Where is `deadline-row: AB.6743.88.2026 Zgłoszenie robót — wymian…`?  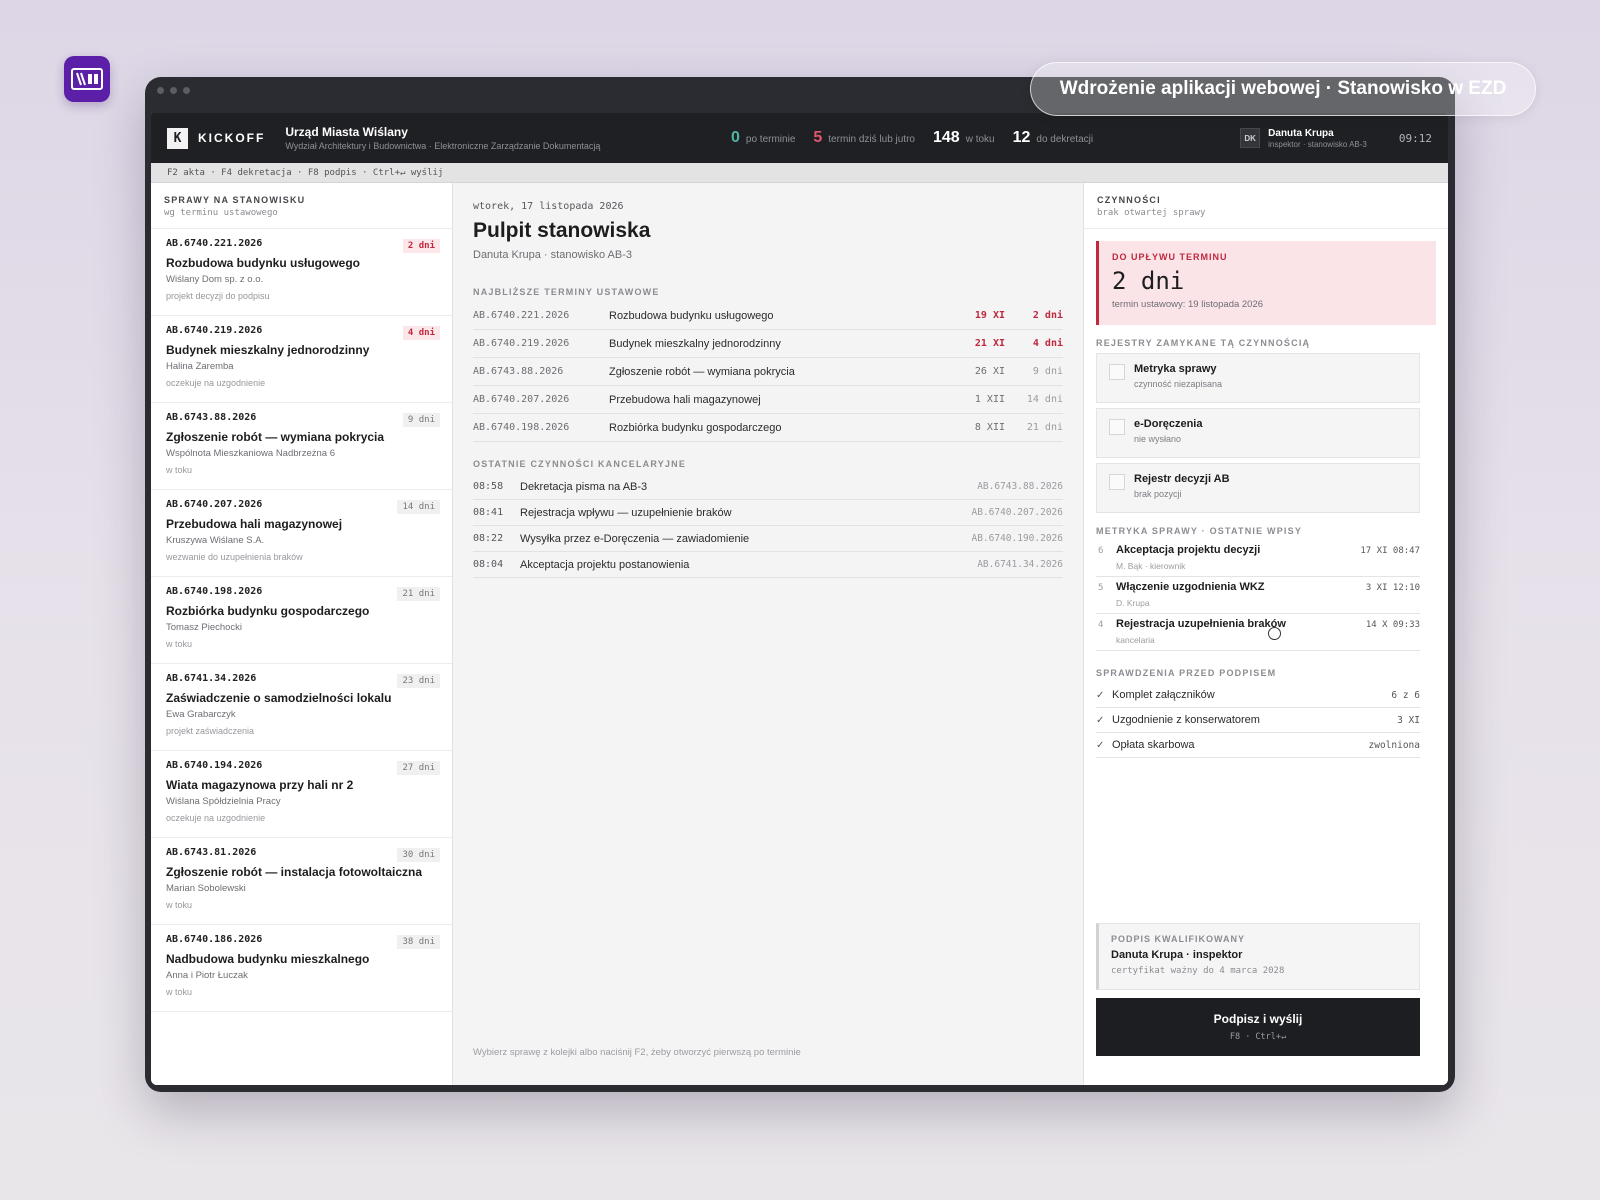 deadline-row: AB.6743.88.2026 Zgłoszenie robót — wymian… is located at coordinates (768, 372).